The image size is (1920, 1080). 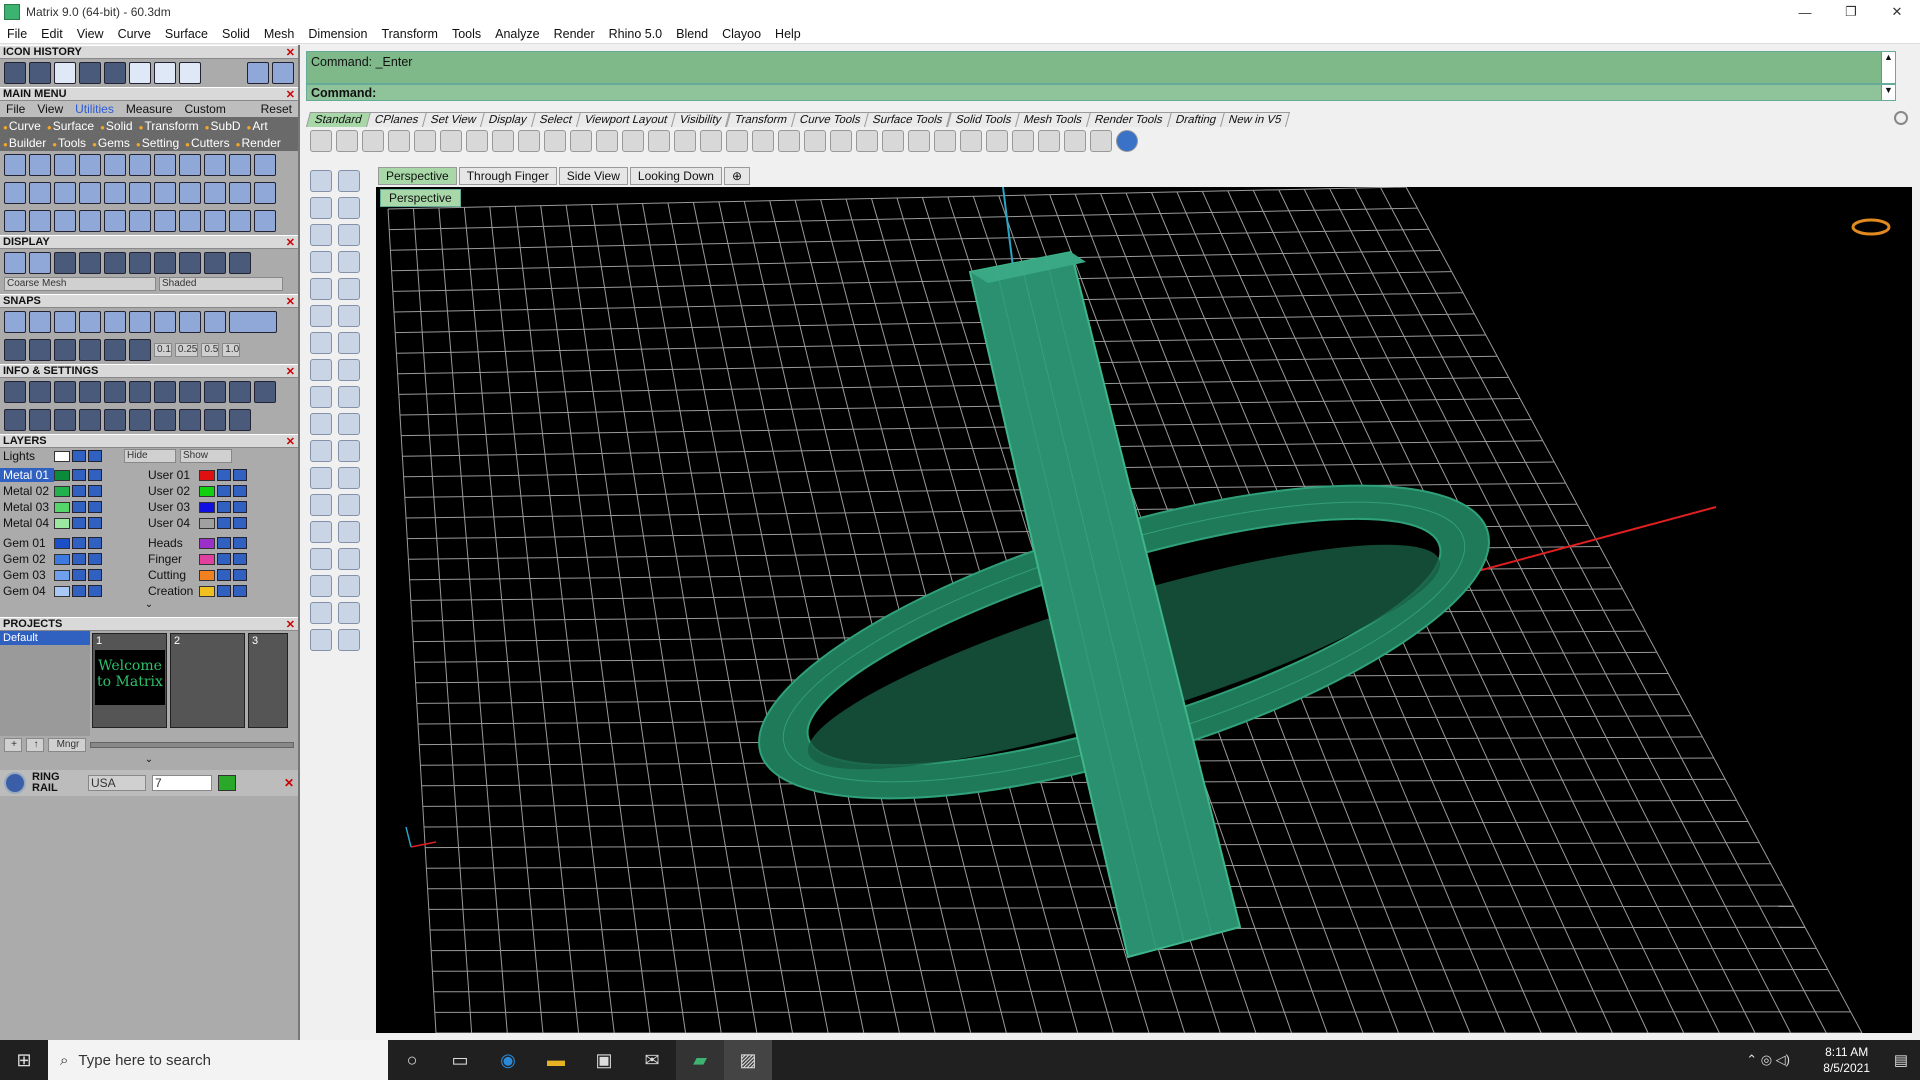 What do you see at coordinates (172, 575) in the screenshot?
I see `layer-name: Cutting` at bounding box center [172, 575].